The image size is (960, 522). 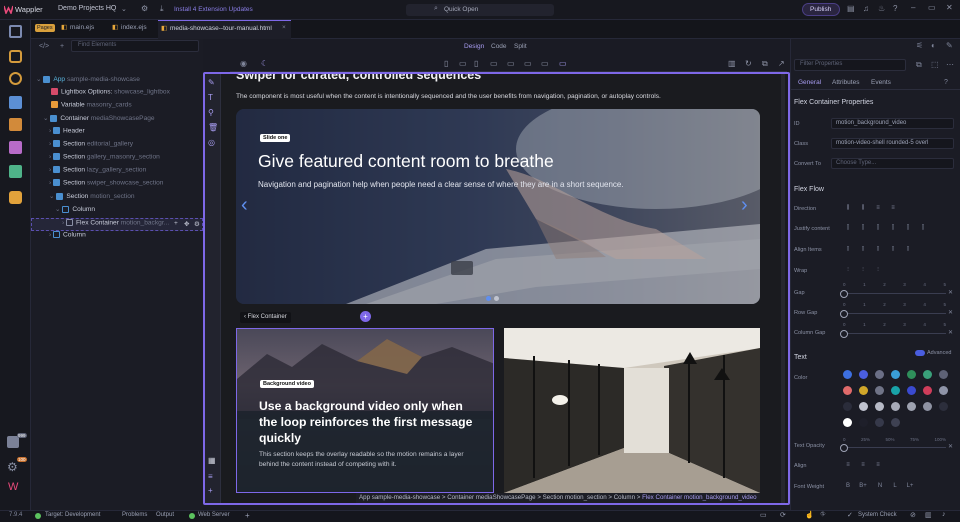 What do you see at coordinates (893, 334) in the screenshot?
I see `column-gap-slider` at bounding box center [893, 334].